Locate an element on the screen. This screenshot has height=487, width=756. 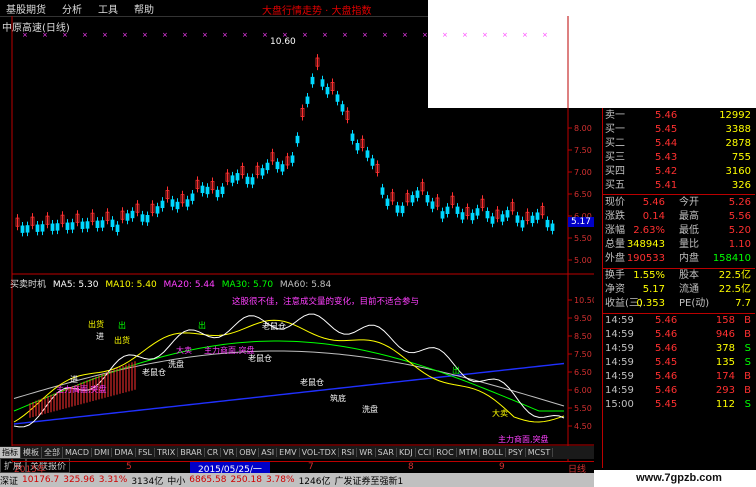
ma5-label: MA5: 5.30 is located at coordinates (75, 285).